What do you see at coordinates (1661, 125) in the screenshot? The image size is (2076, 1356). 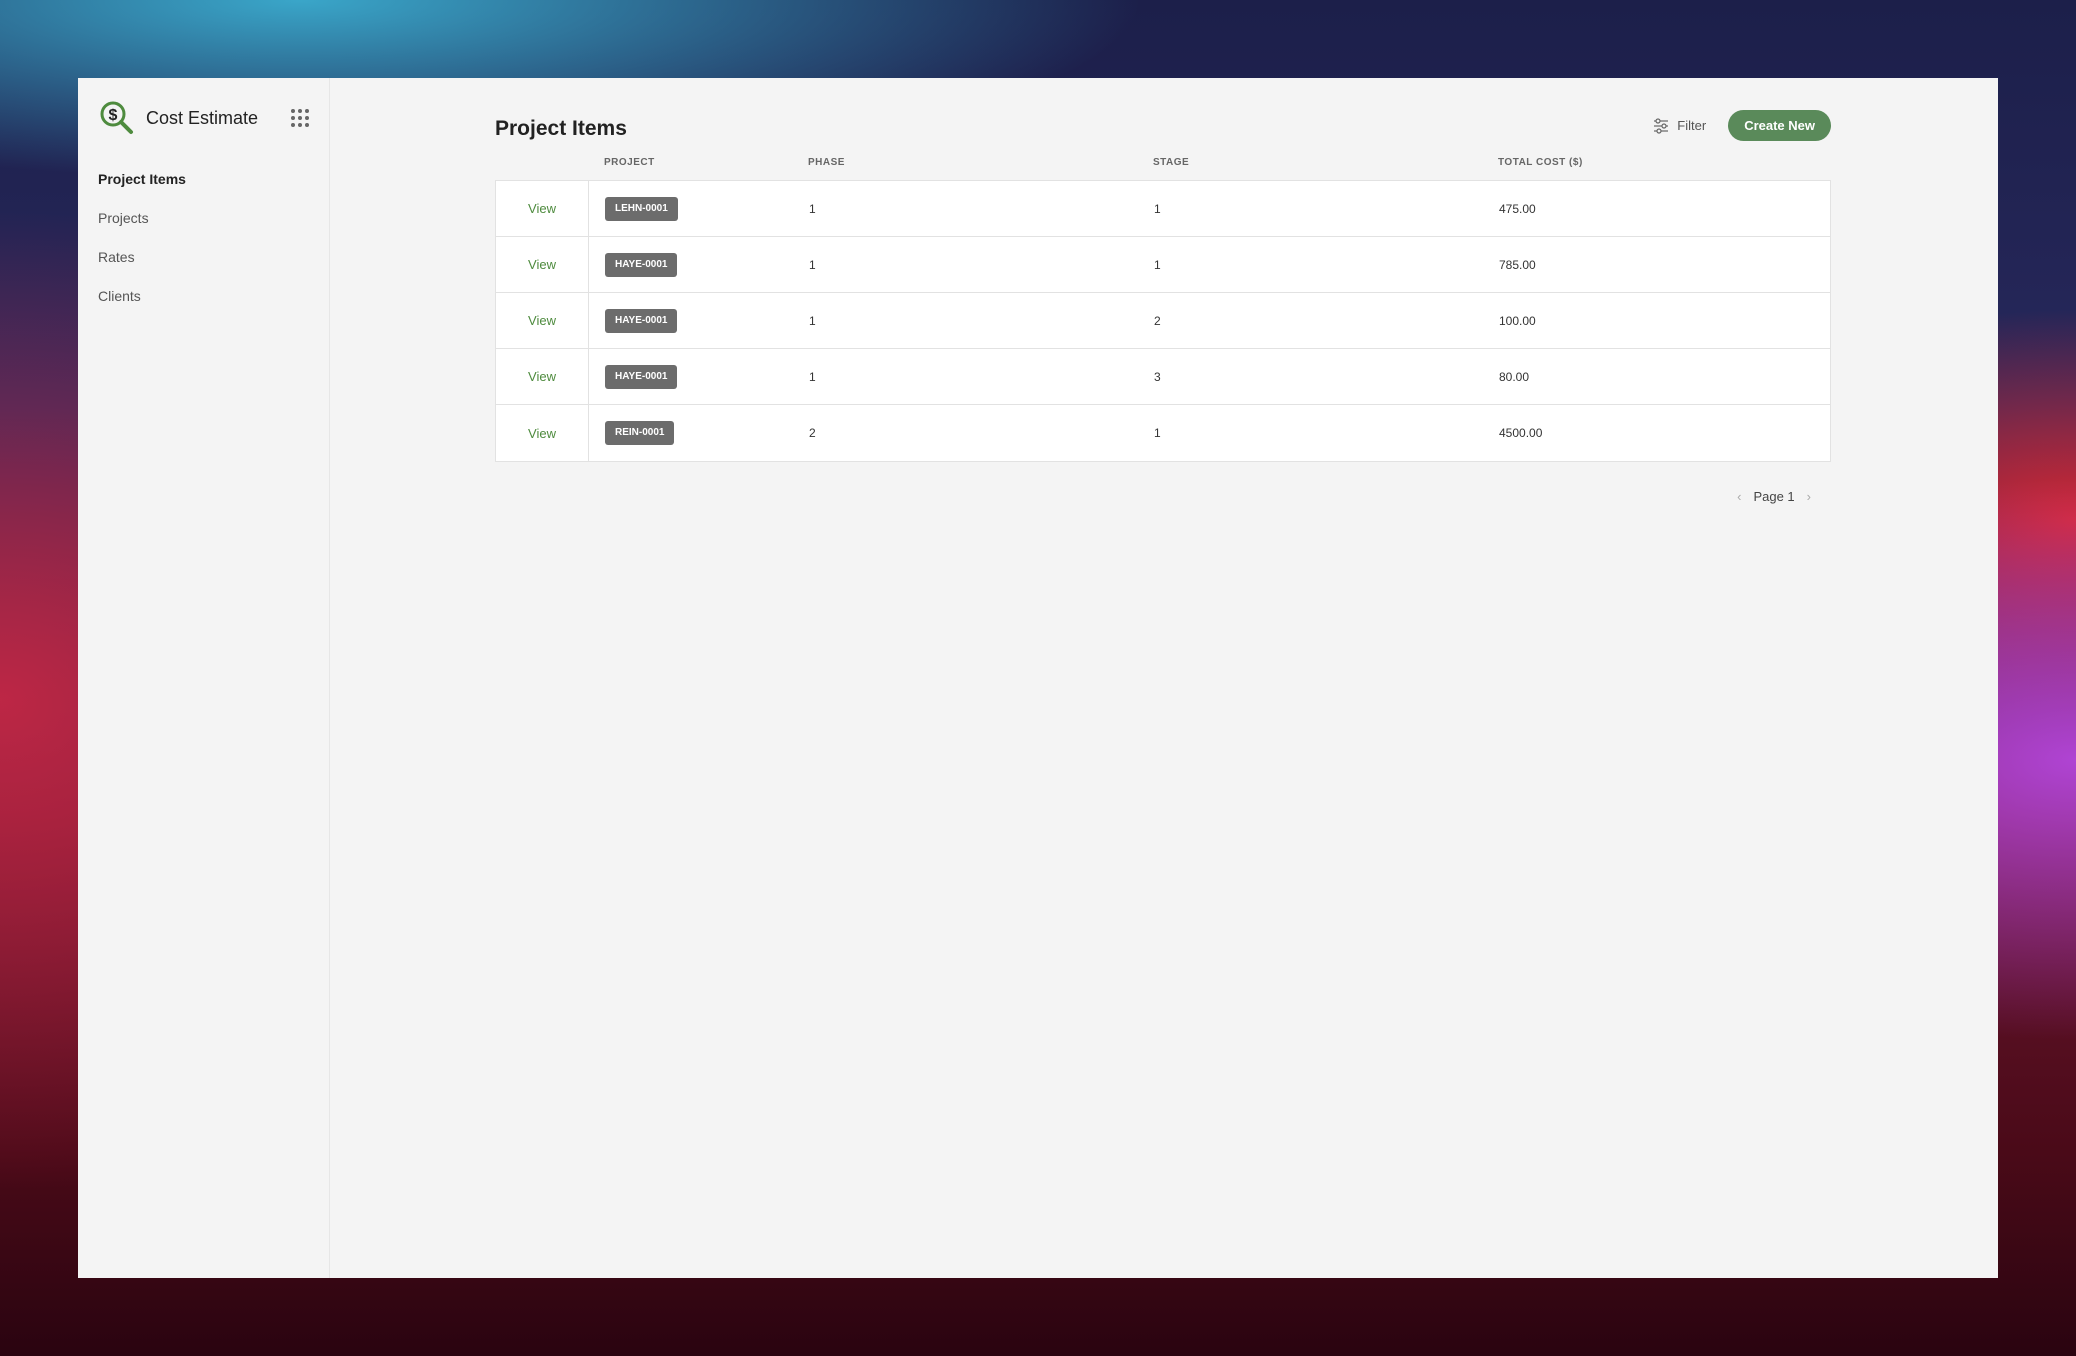 I see `sliders-icon` at bounding box center [1661, 125].